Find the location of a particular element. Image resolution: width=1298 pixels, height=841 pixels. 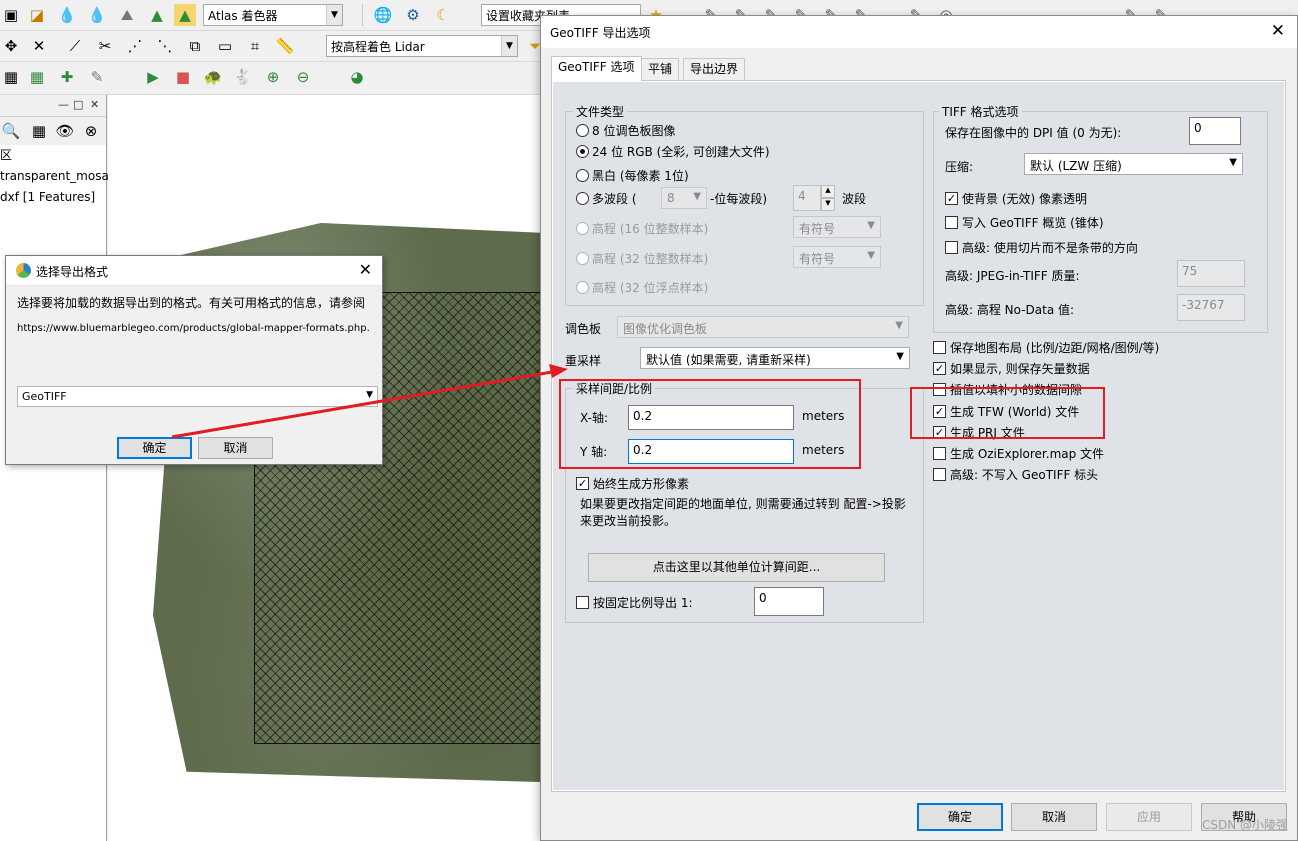

select-icon: ⋱ is located at coordinates (165, 46).